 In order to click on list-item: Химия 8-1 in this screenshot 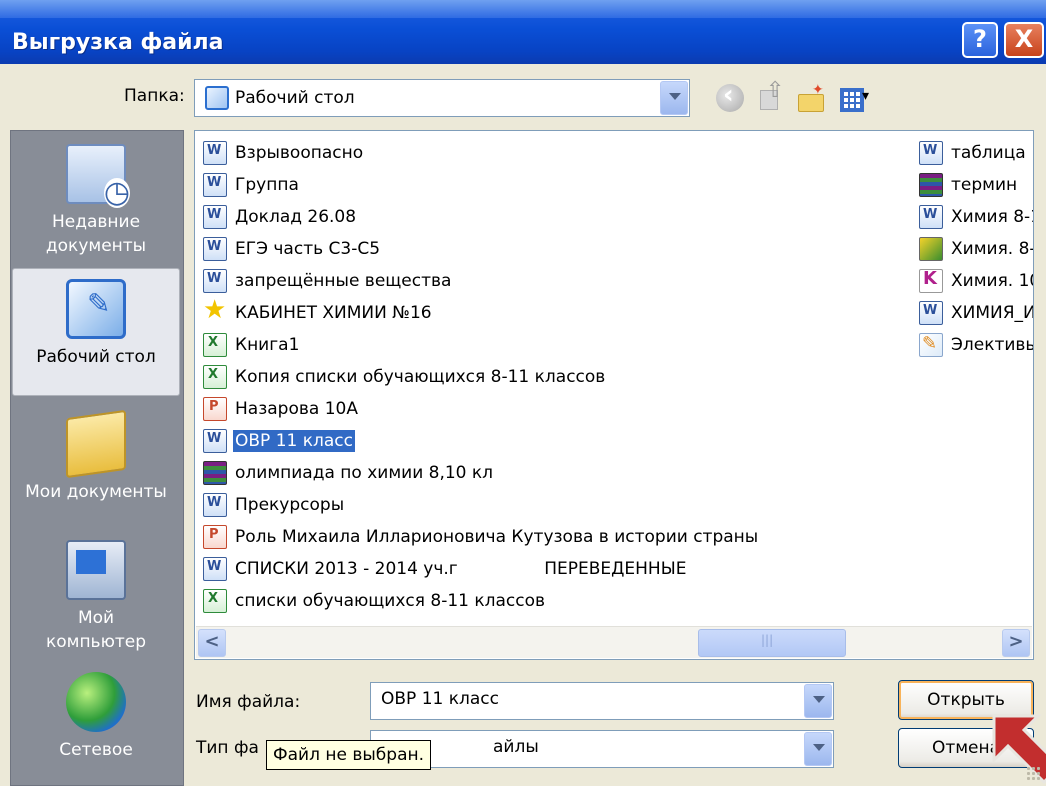, I will do `click(975, 216)`.